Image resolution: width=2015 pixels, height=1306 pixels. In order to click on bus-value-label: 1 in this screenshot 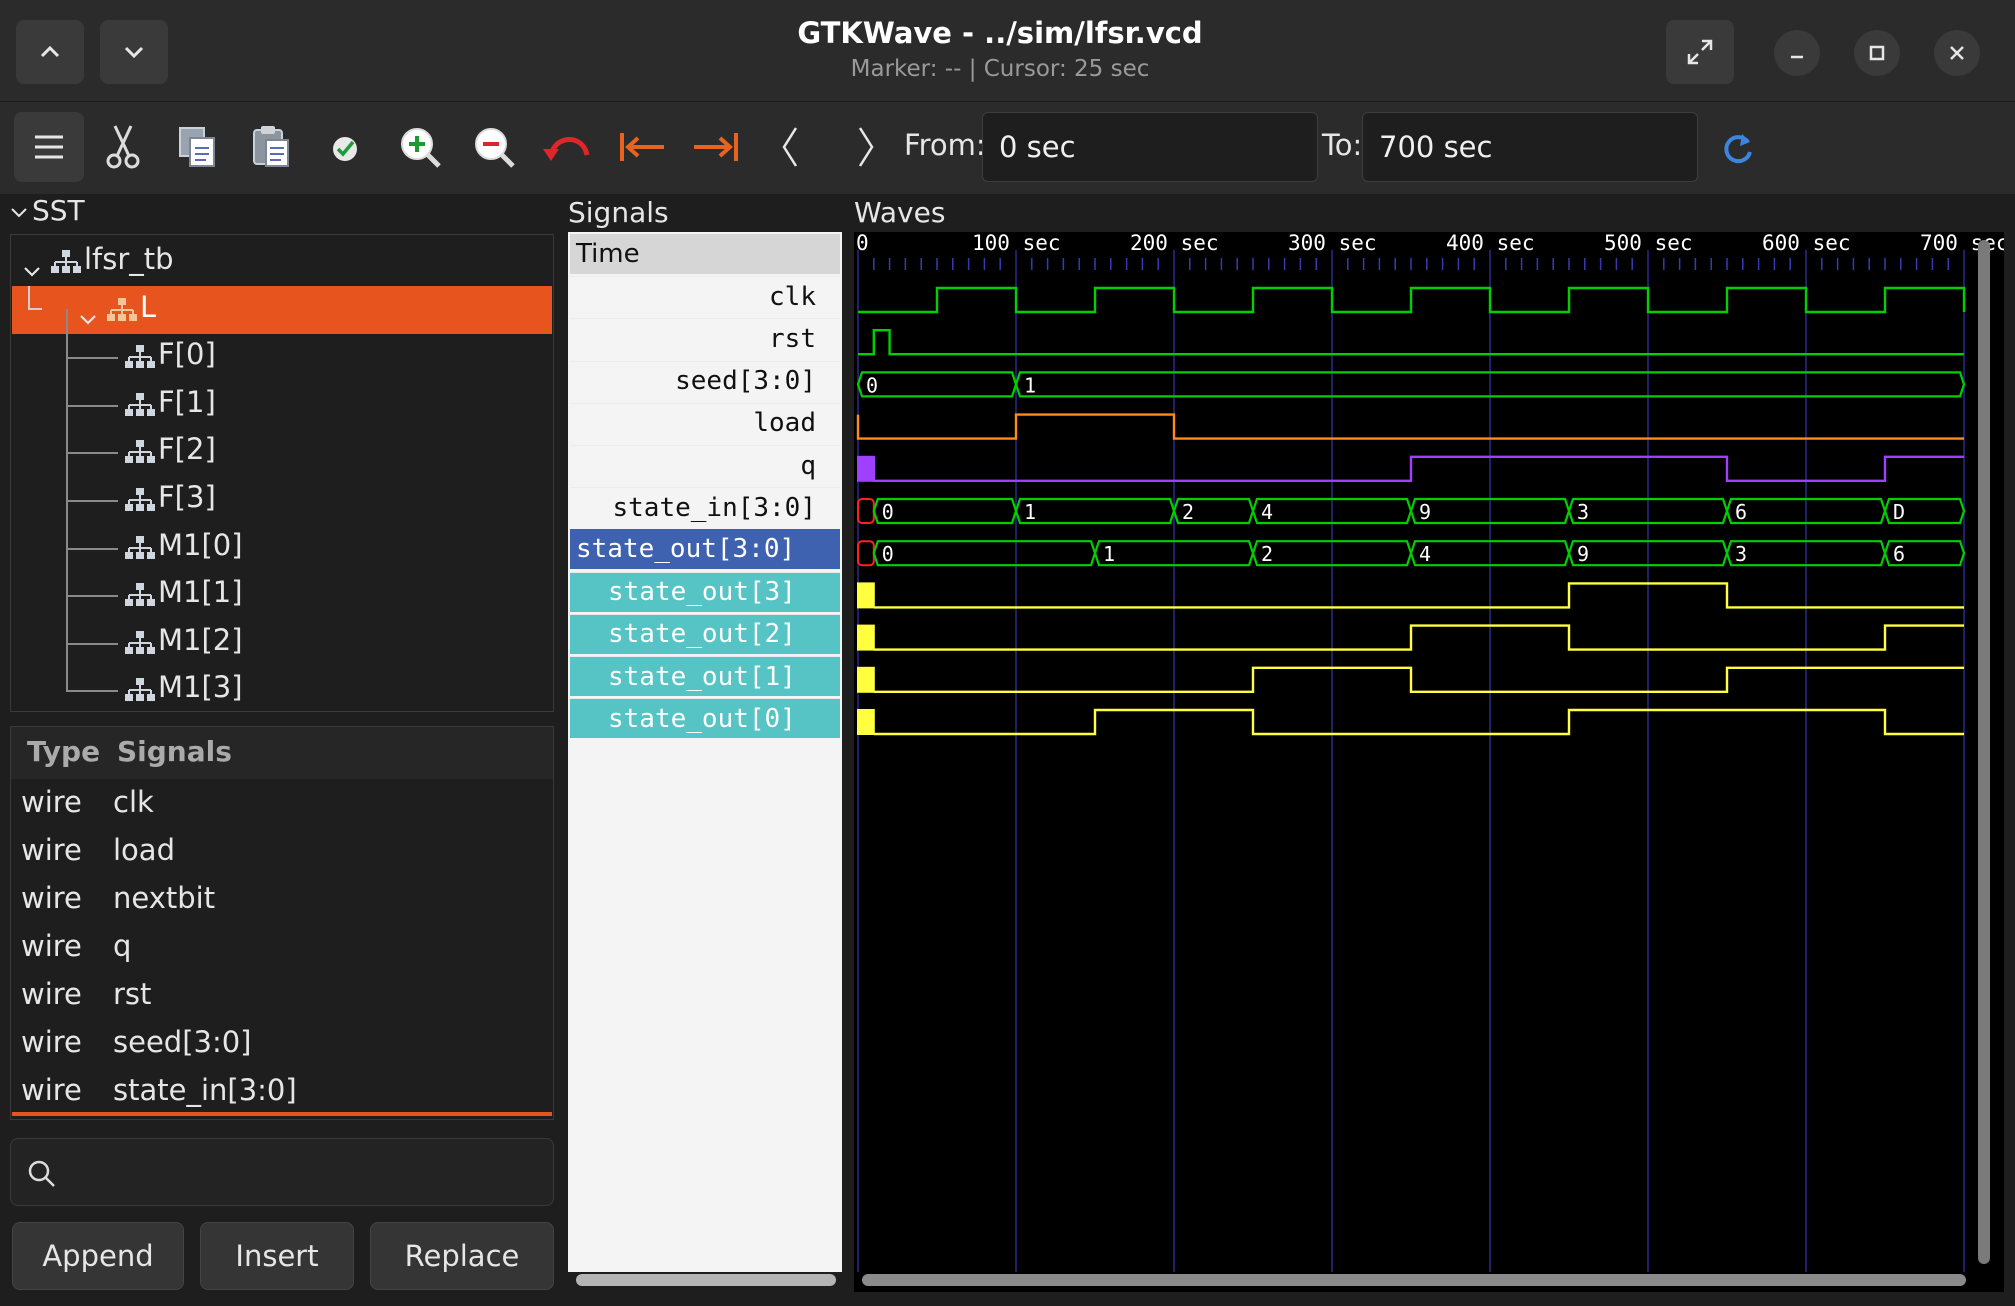, I will do `click(1030, 512)`.